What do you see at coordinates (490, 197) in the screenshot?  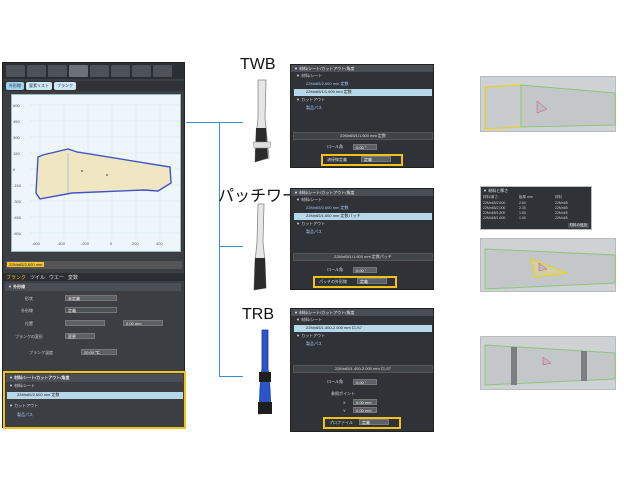 I see `table-cell: 材料/厚さ` at bounding box center [490, 197].